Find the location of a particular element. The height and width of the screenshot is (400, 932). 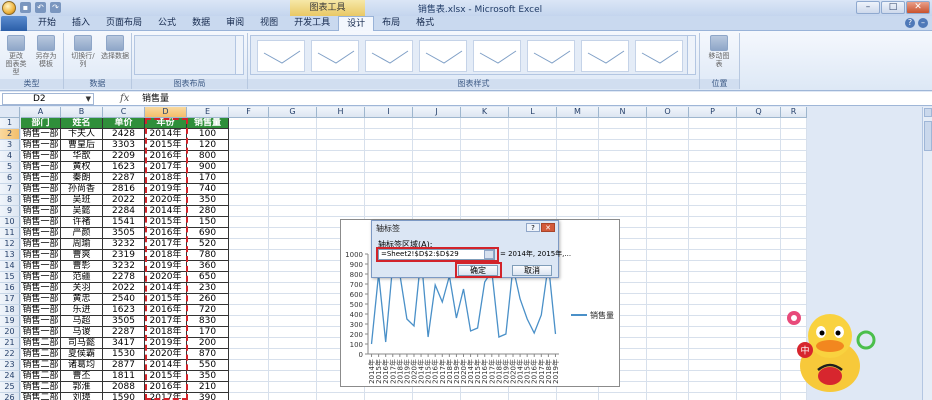

column-header: P is located at coordinates (713, 112).